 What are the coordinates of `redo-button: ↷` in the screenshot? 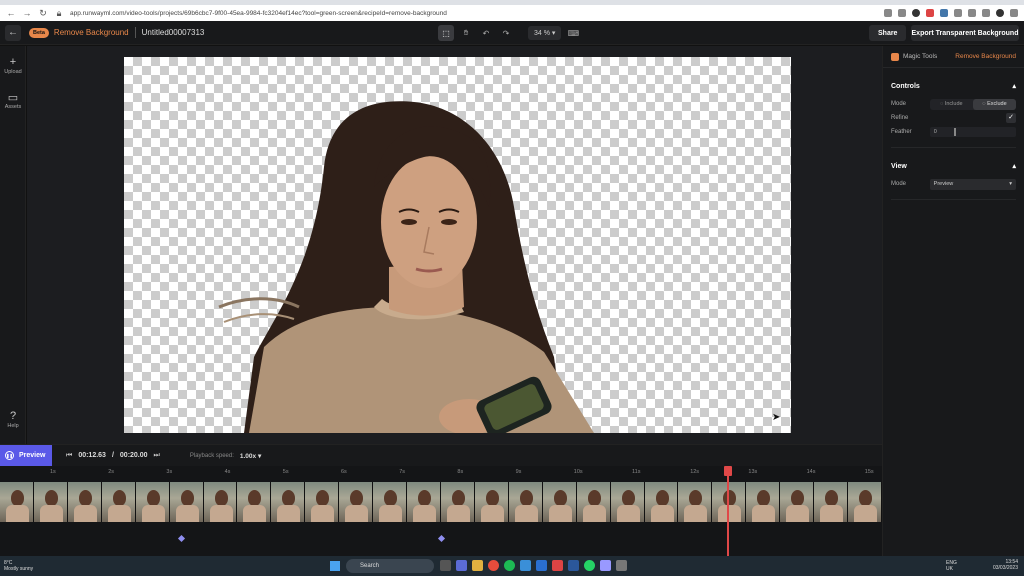 It's located at (506, 33).